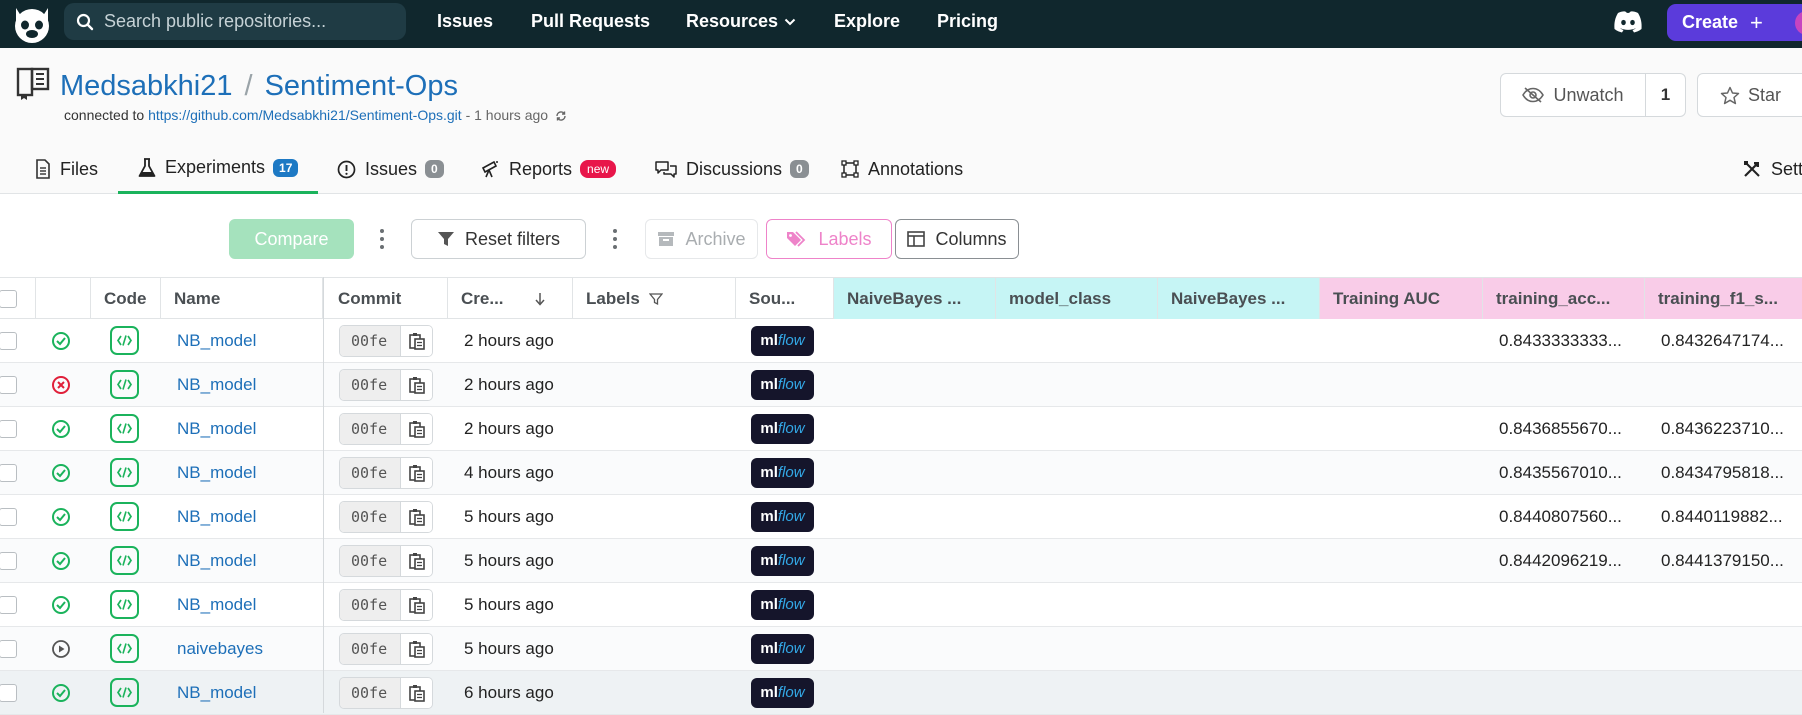  What do you see at coordinates (8, 298) in the screenshot?
I see `select-all-checkbox` at bounding box center [8, 298].